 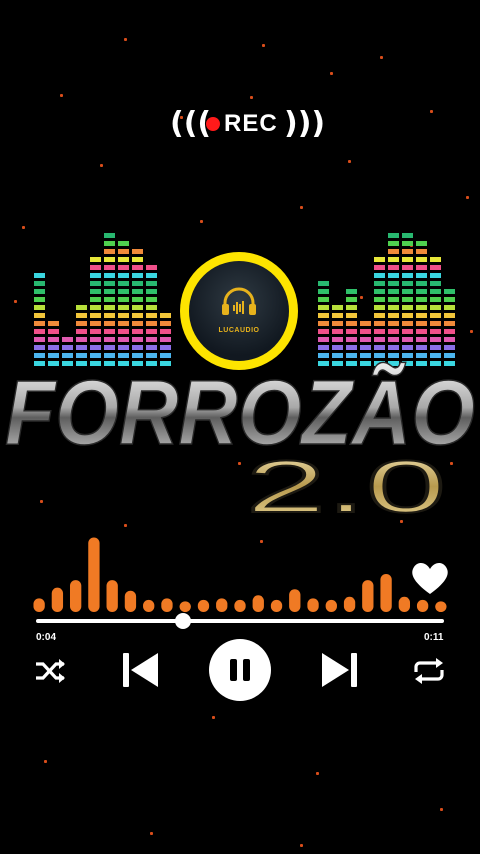 What do you see at coordinates (240, 670) in the screenshot?
I see `pause-button` at bounding box center [240, 670].